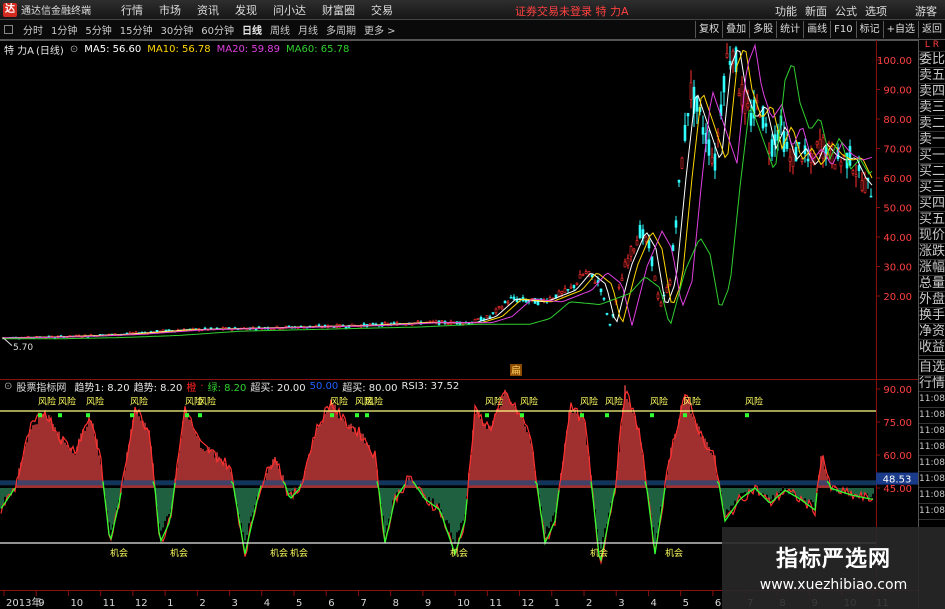 The image size is (945, 609). I want to click on side-tab-4: 卖二, so click(932, 124).